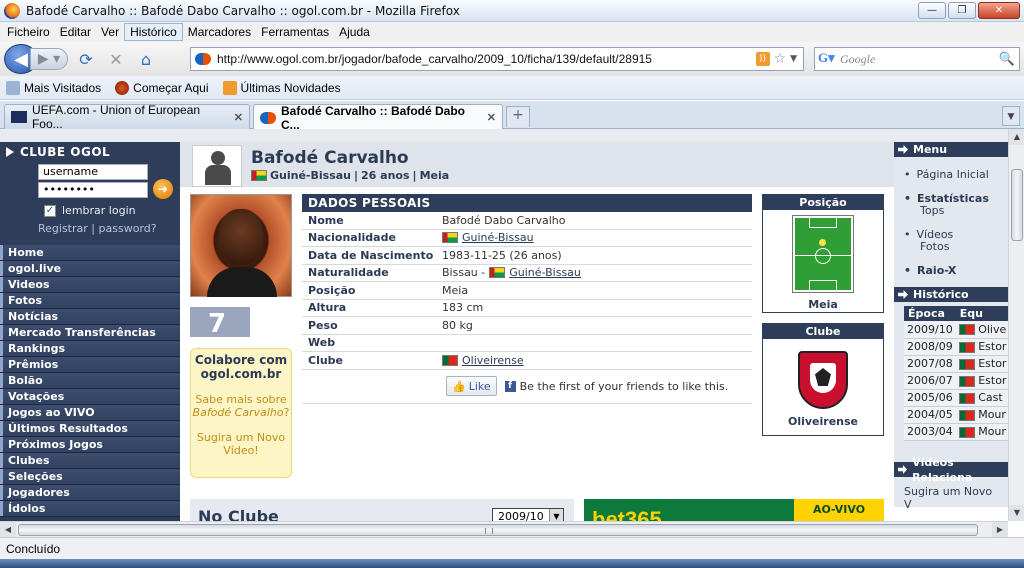  What do you see at coordinates (1016, 513) in the screenshot?
I see `scroll-down-icon: ▼` at bounding box center [1016, 513].